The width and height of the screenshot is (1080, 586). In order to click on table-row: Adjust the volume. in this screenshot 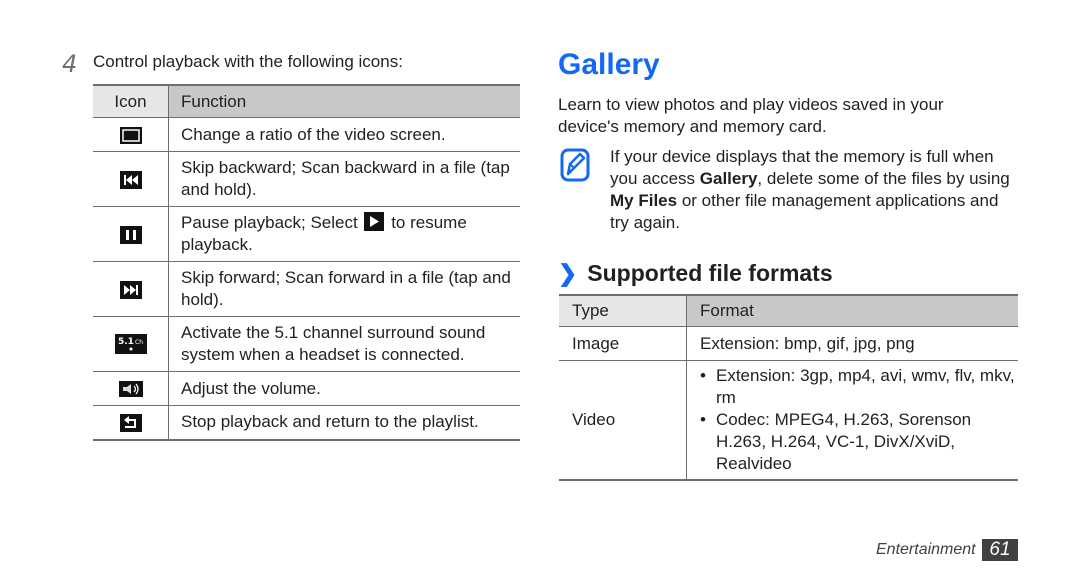, I will do `click(306, 388)`.